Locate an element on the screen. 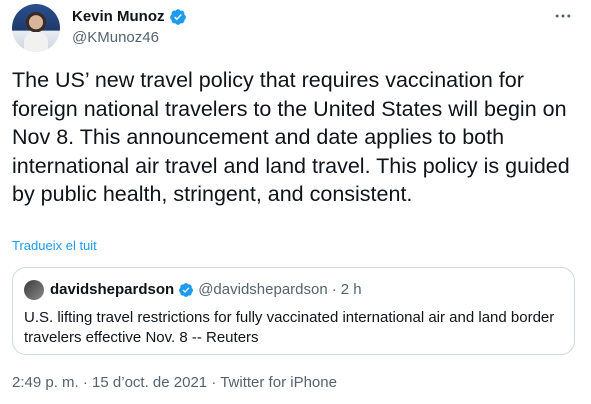 This screenshot has height=404, width=591. quoted-avatar is located at coordinates (34, 290).